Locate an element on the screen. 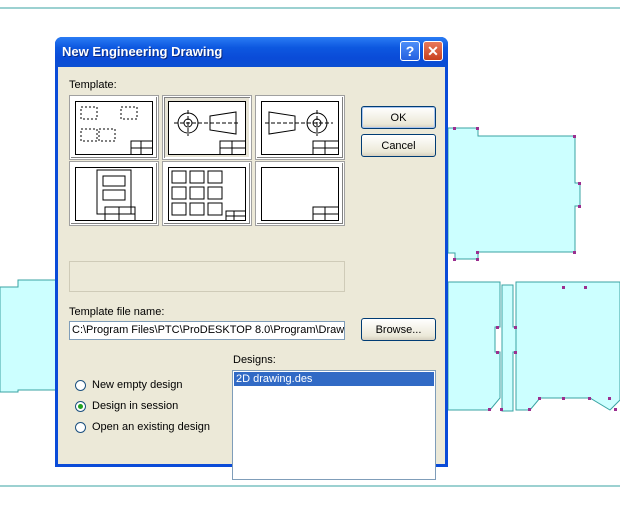 This screenshot has width=620, height=525. grid-views-template-icon is located at coordinates (207, 194).